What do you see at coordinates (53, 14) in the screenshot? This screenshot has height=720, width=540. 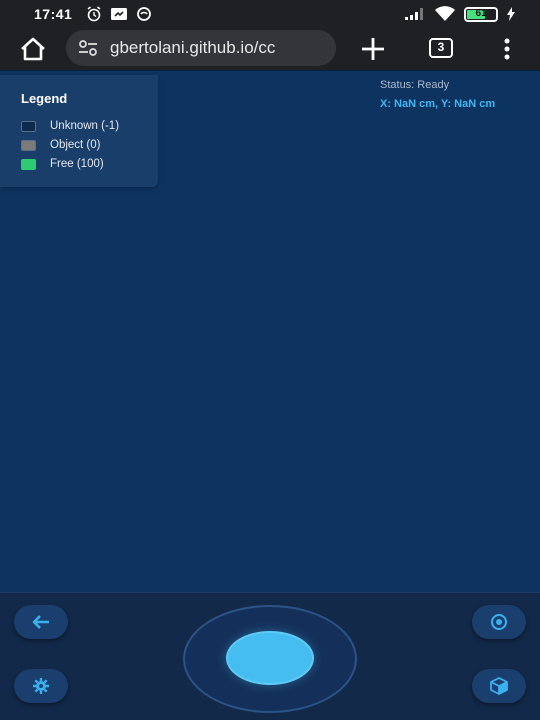 I see `status-time: 17:41` at bounding box center [53, 14].